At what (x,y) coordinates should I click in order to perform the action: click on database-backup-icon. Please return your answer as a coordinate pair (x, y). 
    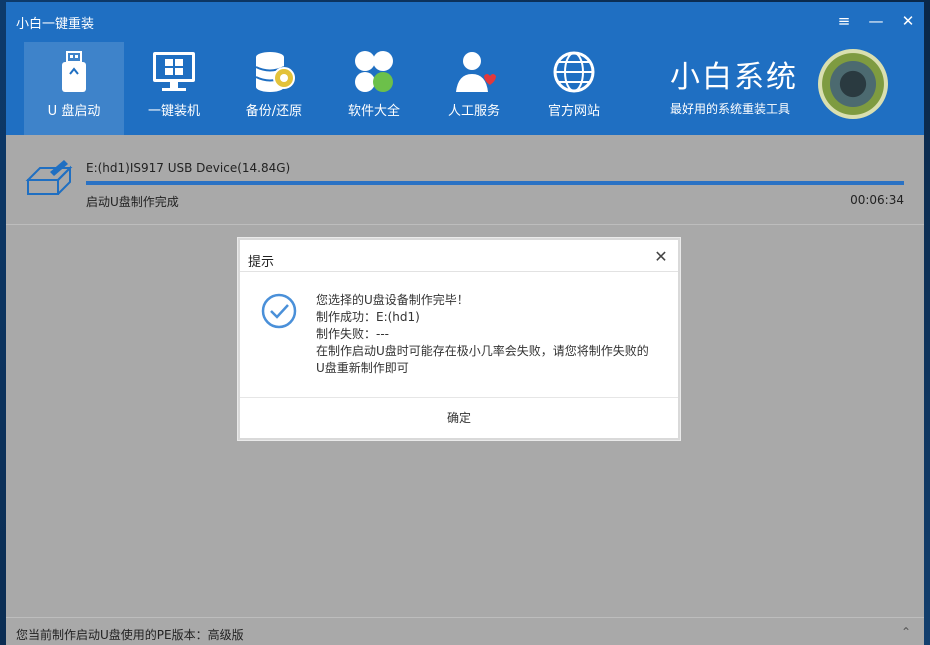
    Looking at the image, I should click on (275, 72).